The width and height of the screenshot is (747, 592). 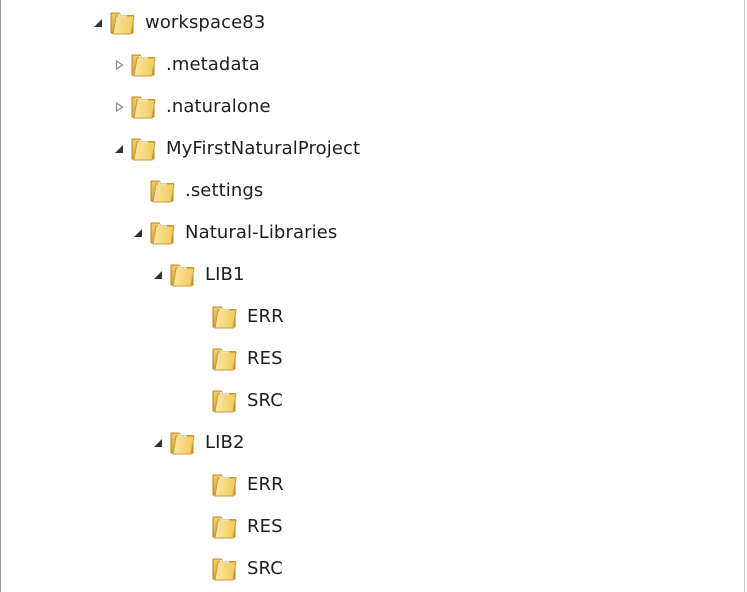 I want to click on tree-item-lib2: LIB2, so click(x=196, y=443).